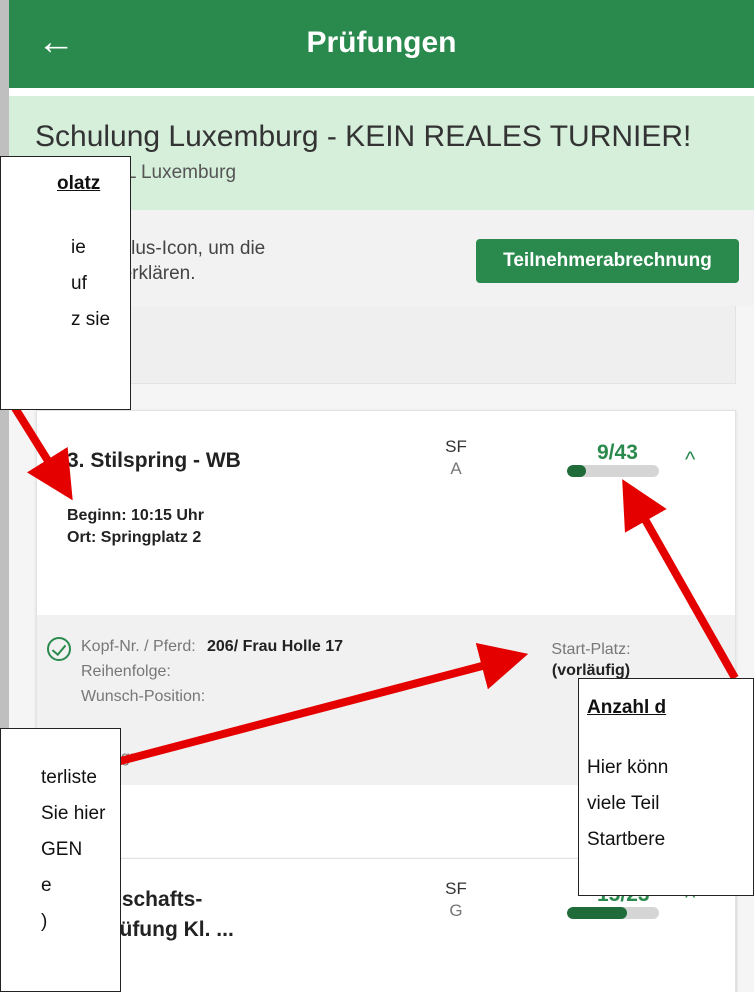 The width and height of the screenshot is (754, 992). What do you see at coordinates (666, 787) in the screenshot?
I see `annotation-callout: Anzahl d Hier könn viele Teil Startbere` at bounding box center [666, 787].